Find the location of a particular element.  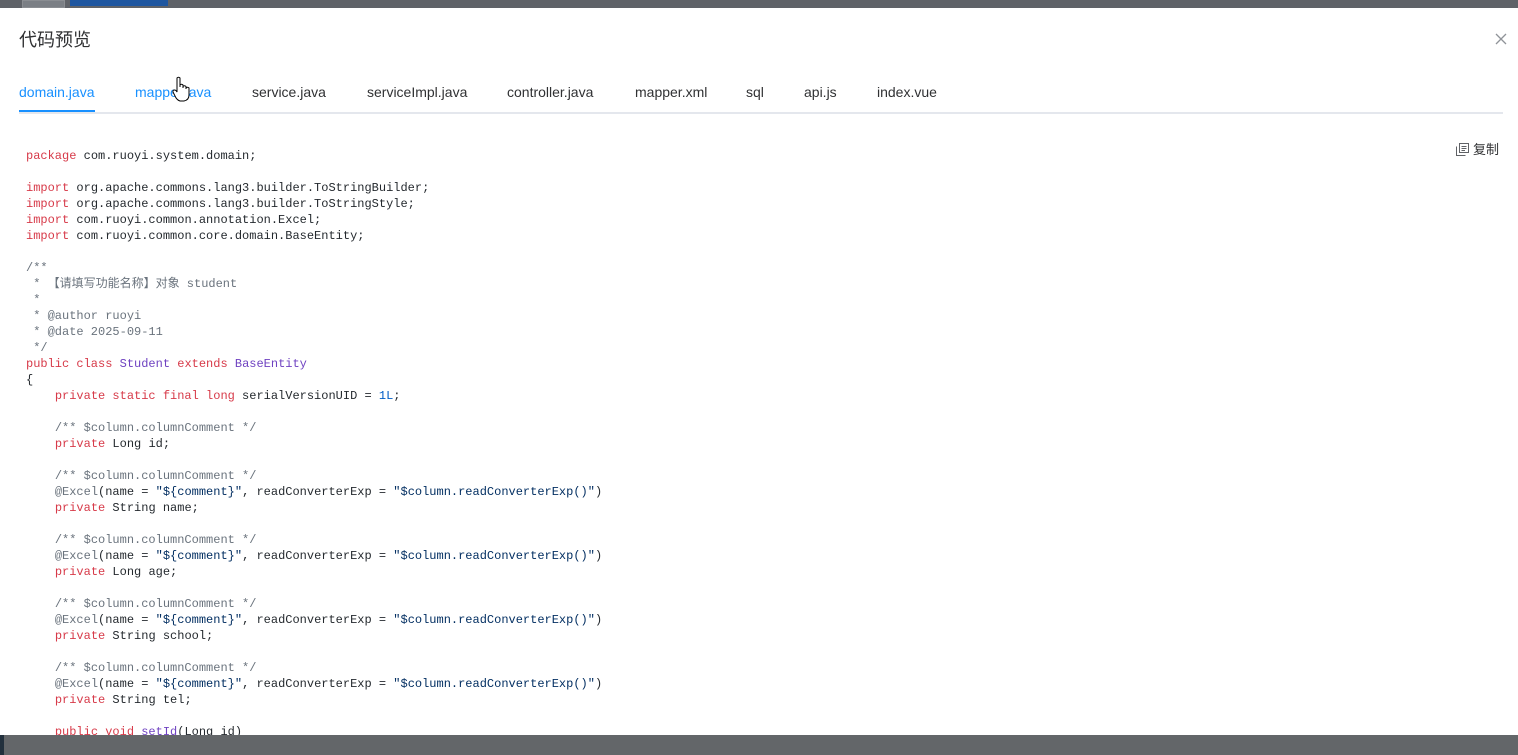

tab-service-java: service.java is located at coordinates (289, 92).